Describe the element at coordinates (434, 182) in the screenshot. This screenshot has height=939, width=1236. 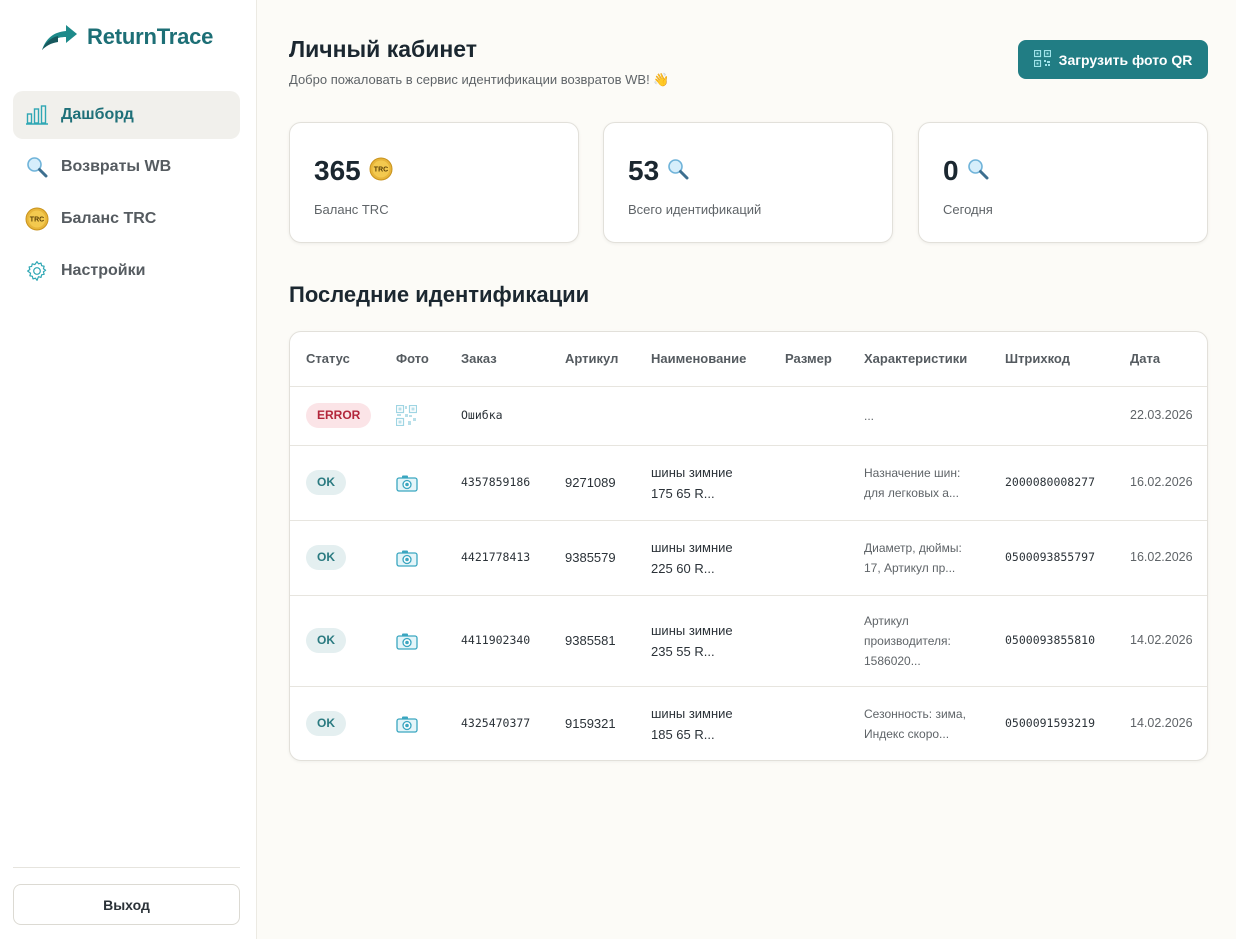
I see `stat-card-balance: 365 TRC Баланс TRC` at that location.